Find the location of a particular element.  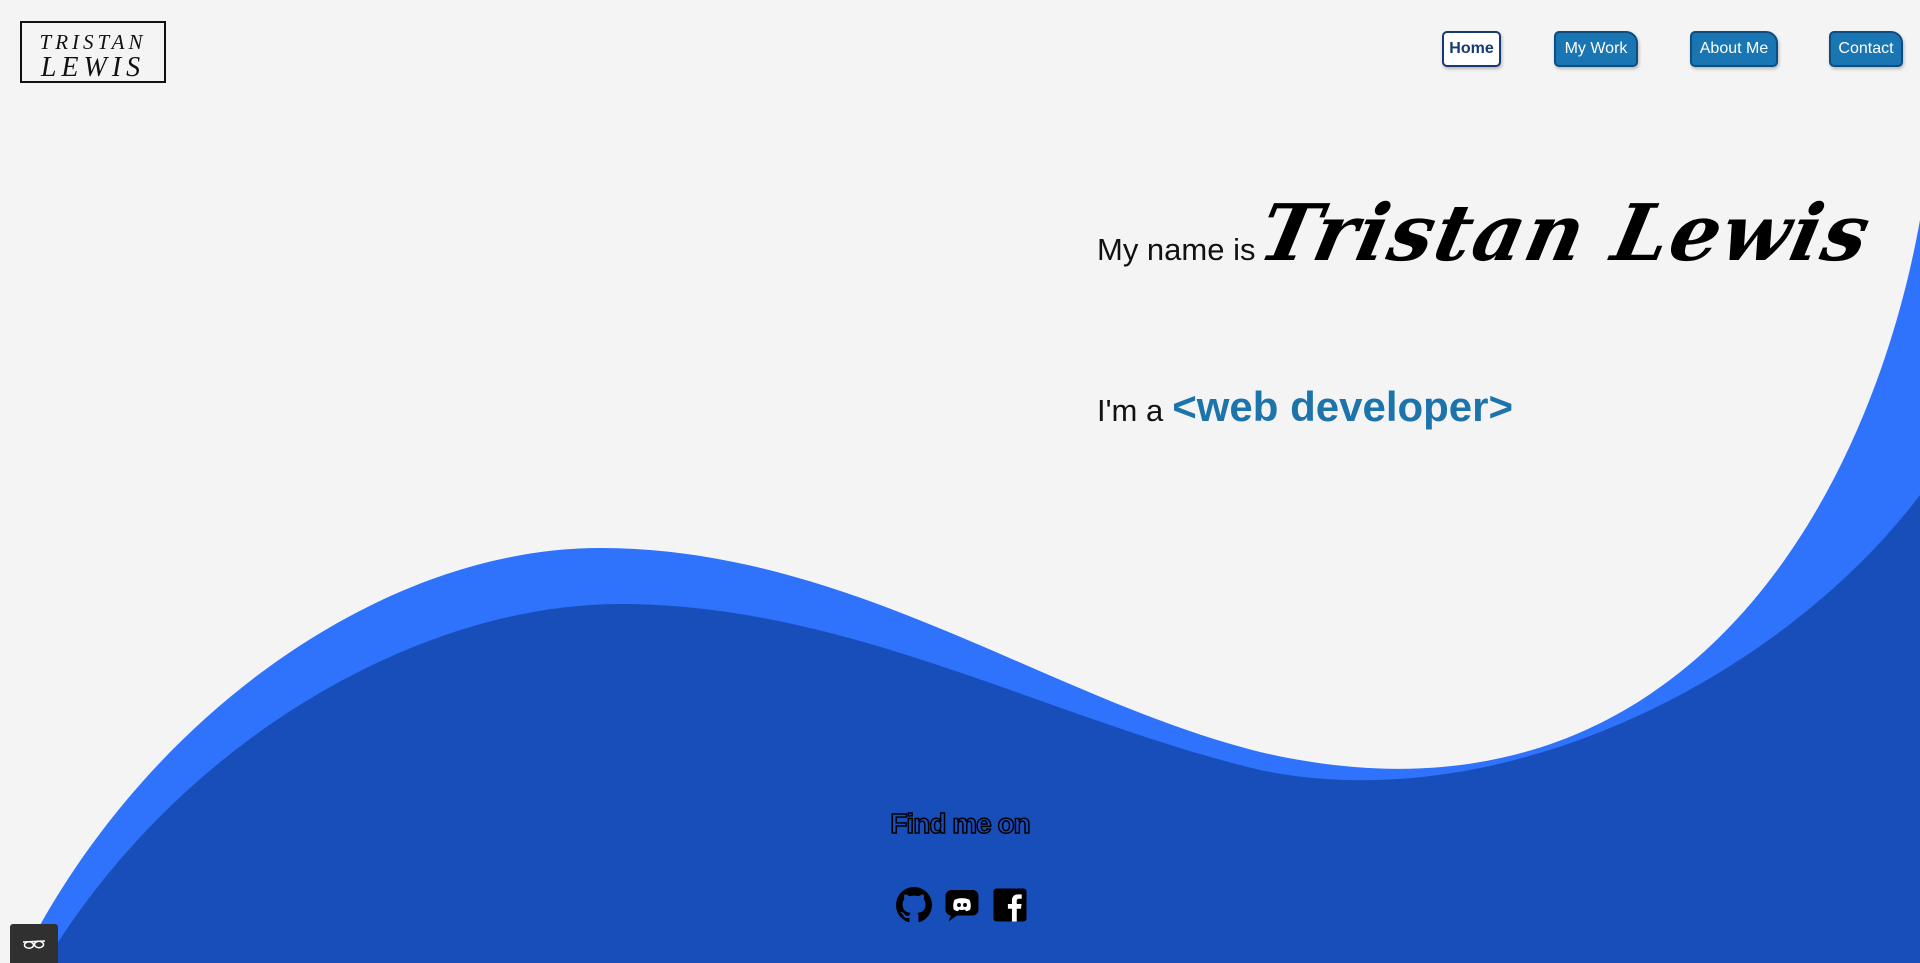

logo-line-last: LEWIS is located at coordinates (93, 67).